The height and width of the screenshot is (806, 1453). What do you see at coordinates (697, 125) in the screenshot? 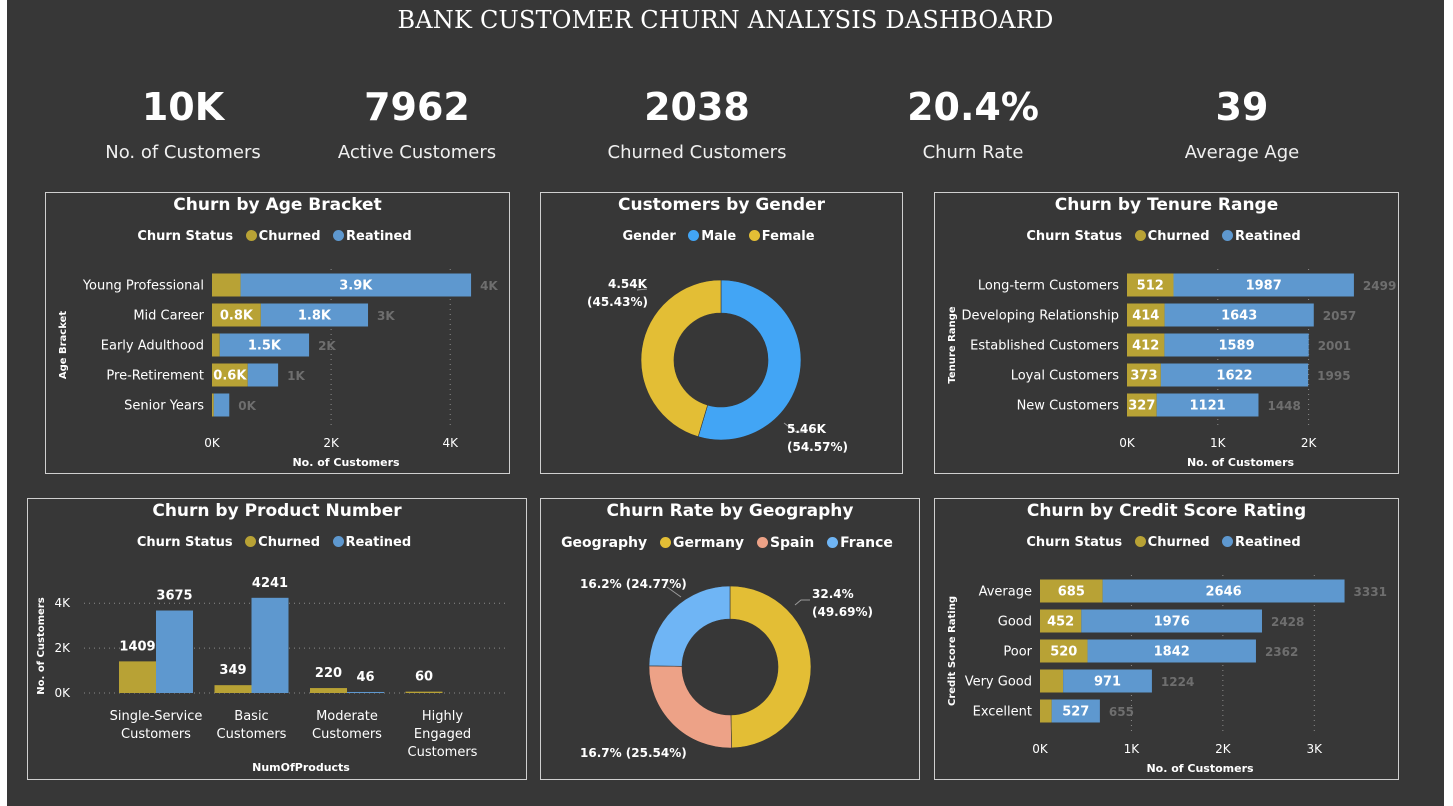
I see `kpi-card-churned: 2038 Churned Customers` at bounding box center [697, 125].